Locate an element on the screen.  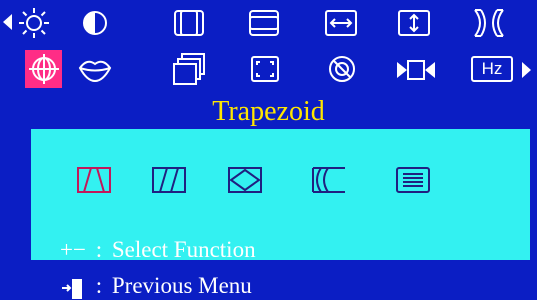
exit-icon is located at coordinates (73, 288).